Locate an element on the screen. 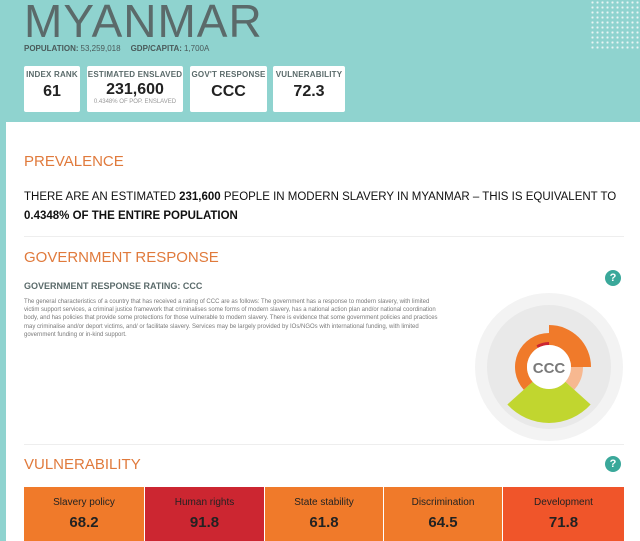 This screenshot has width=640, height=541. country-meta: POPULATION: 53,259,018 GDP/CAPITA: 1,700A is located at coordinates (116, 48).